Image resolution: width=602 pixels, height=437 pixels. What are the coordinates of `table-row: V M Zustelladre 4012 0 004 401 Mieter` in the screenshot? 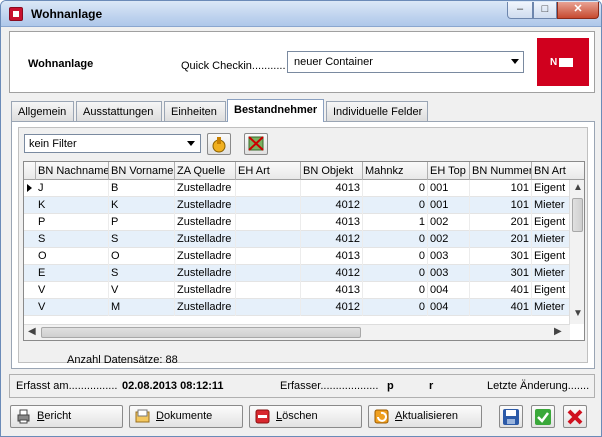 It's located at (297, 307).